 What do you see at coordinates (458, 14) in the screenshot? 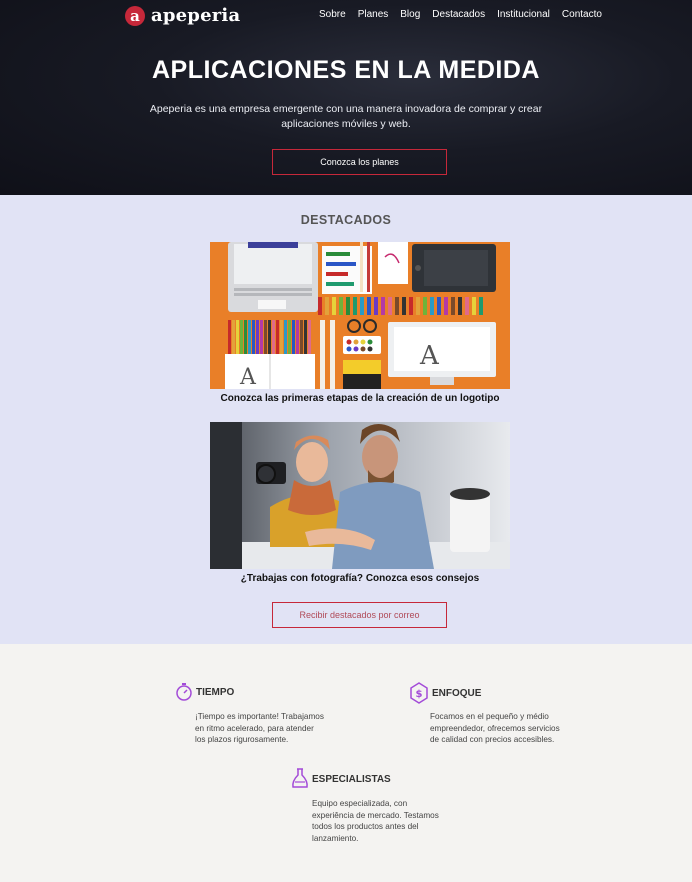
I see `nav-link-destacados: Destacados` at bounding box center [458, 14].